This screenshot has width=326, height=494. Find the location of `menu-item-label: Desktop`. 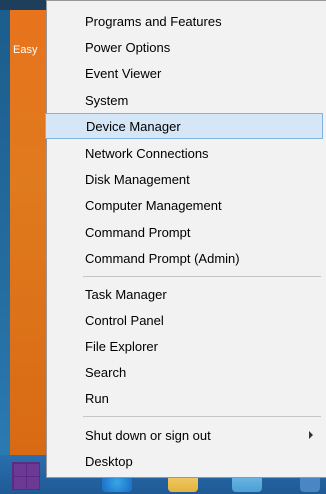

menu-item-label: Desktop is located at coordinates (109, 461).